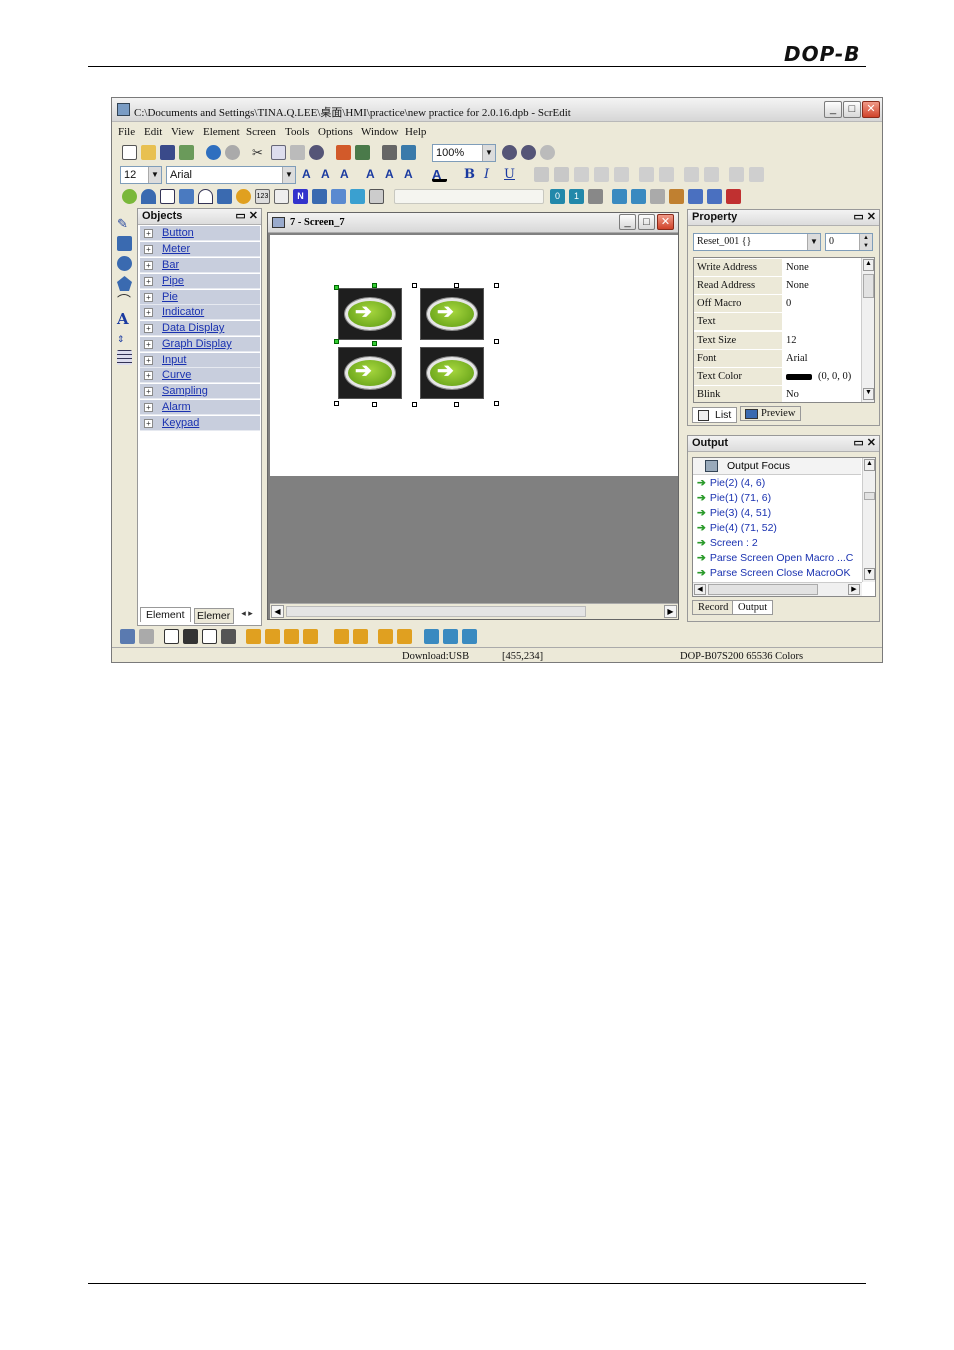 The height and width of the screenshot is (1350, 954). Describe the element at coordinates (469, 636) in the screenshot. I see `arrange-grid-icon` at that location.